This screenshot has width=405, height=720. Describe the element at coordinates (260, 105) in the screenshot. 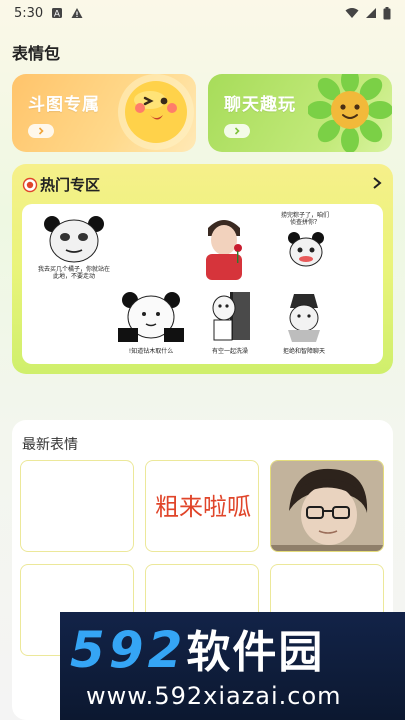

I see `chat-card-title: 聊天趣玩` at that location.